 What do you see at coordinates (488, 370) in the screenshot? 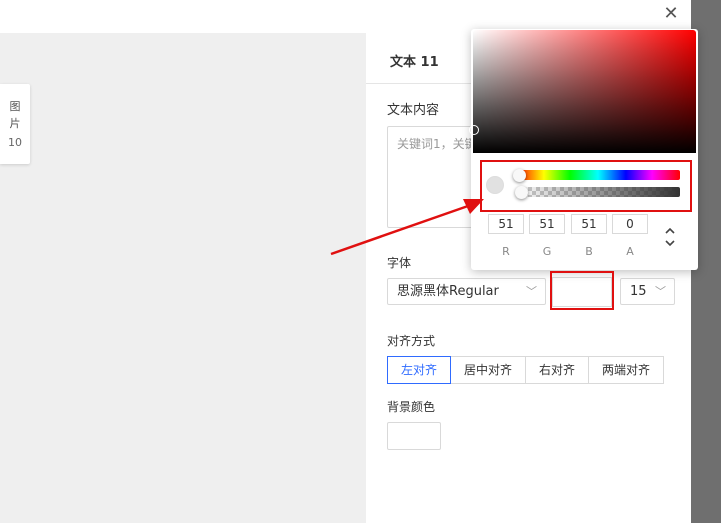
I see `align-center-button: 居中对齐` at bounding box center [488, 370].